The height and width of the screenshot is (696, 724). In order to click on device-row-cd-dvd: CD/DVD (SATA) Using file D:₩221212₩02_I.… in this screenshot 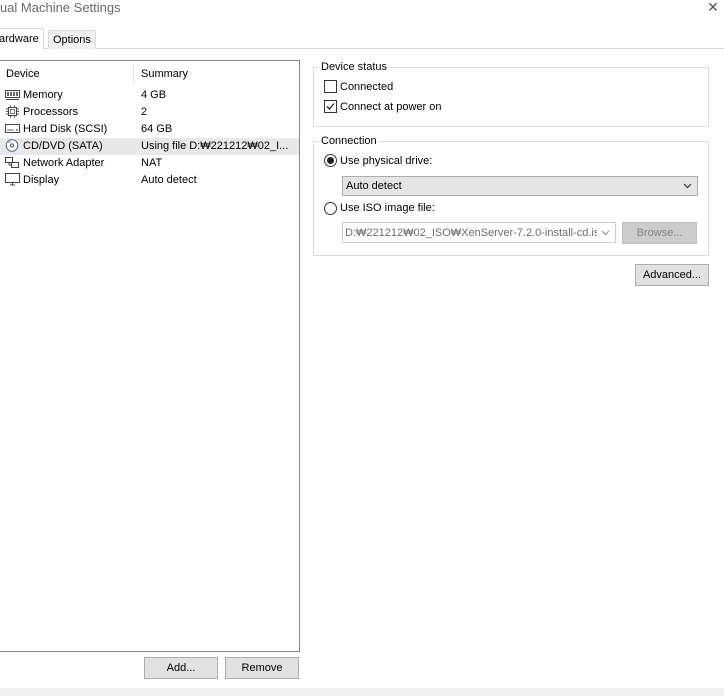, I will do `click(149, 146)`.